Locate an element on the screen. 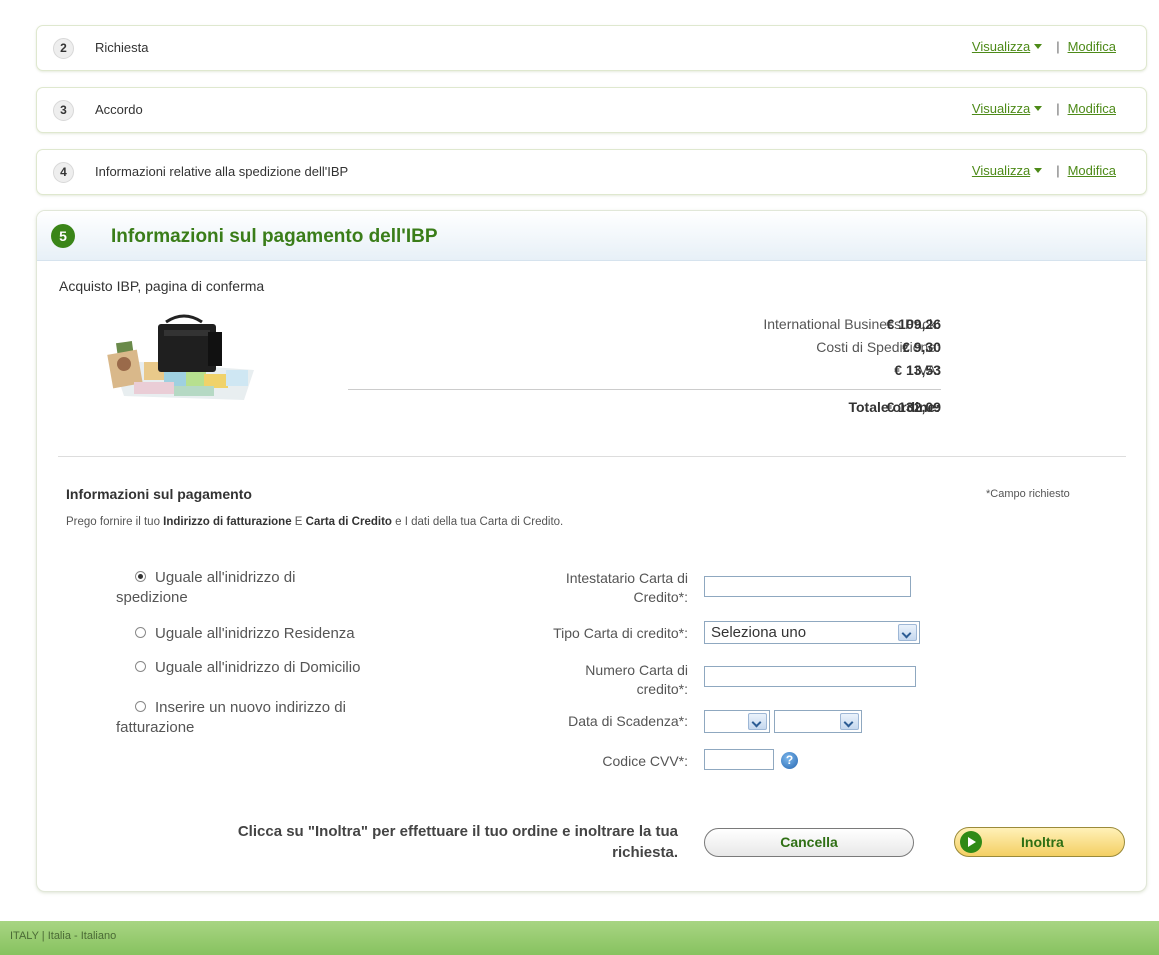  submit-button: Inoltra is located at coordinates (1039, 842).